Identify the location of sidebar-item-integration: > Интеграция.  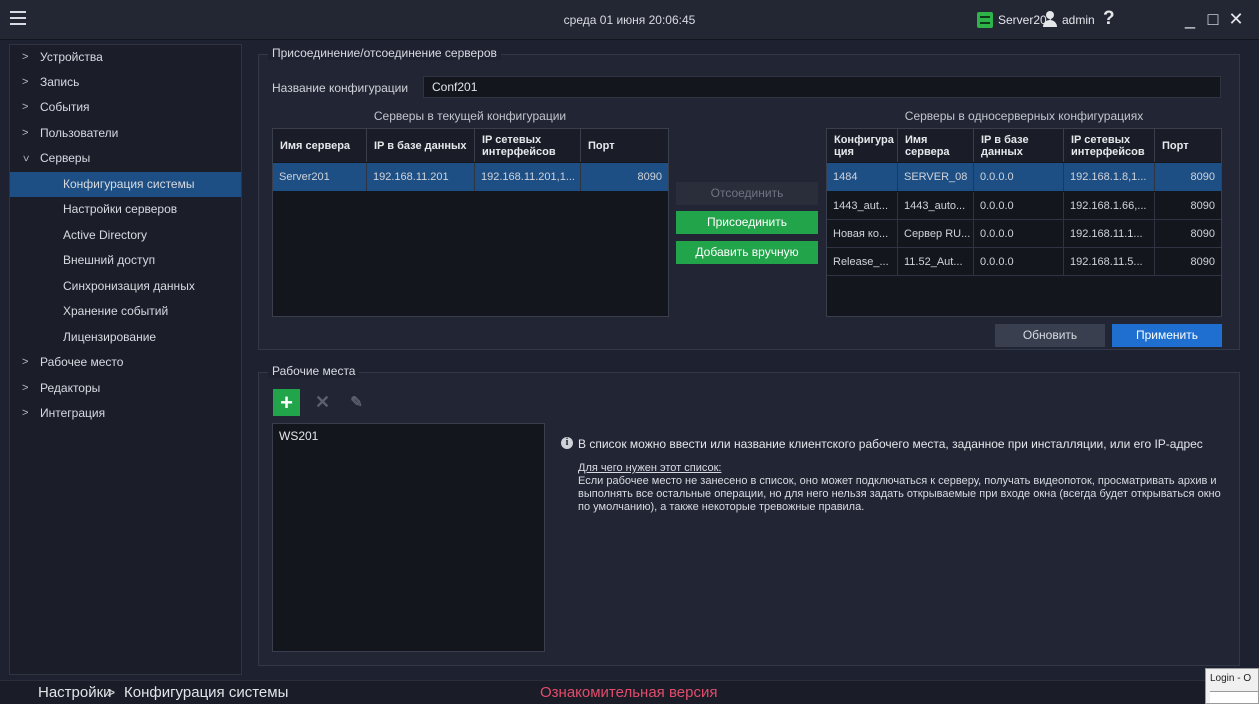
(125, 413).